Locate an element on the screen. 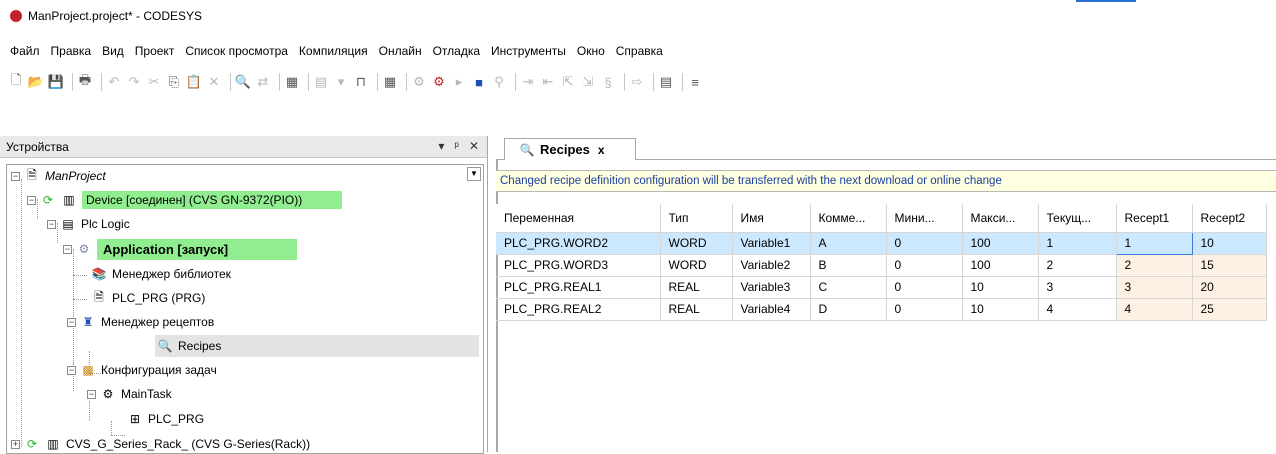 This screenshot has height=454, width=1276. toolbar-options-icon: ≡ is located at coordinates (695, 82).